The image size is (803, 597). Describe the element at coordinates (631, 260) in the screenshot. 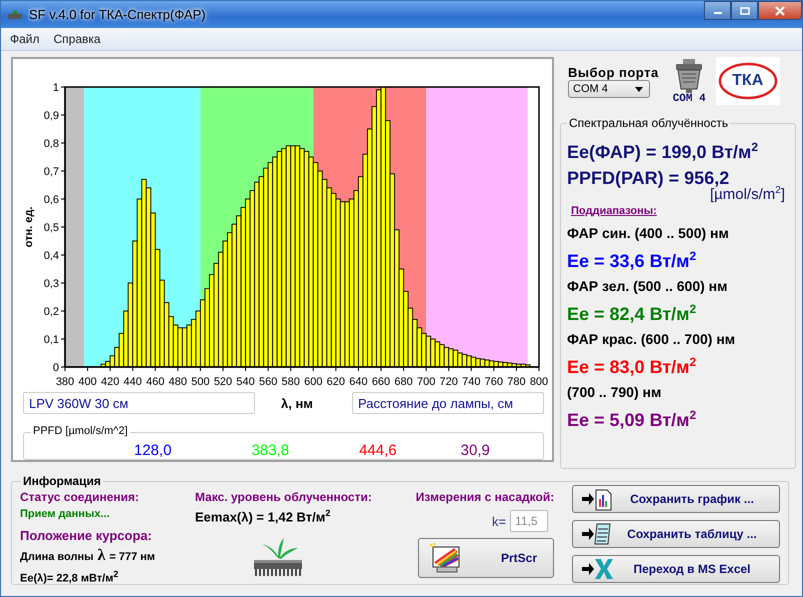

I see `band-irradiance: Ee = 33,6 Вт/м$^{2}$` at that location.